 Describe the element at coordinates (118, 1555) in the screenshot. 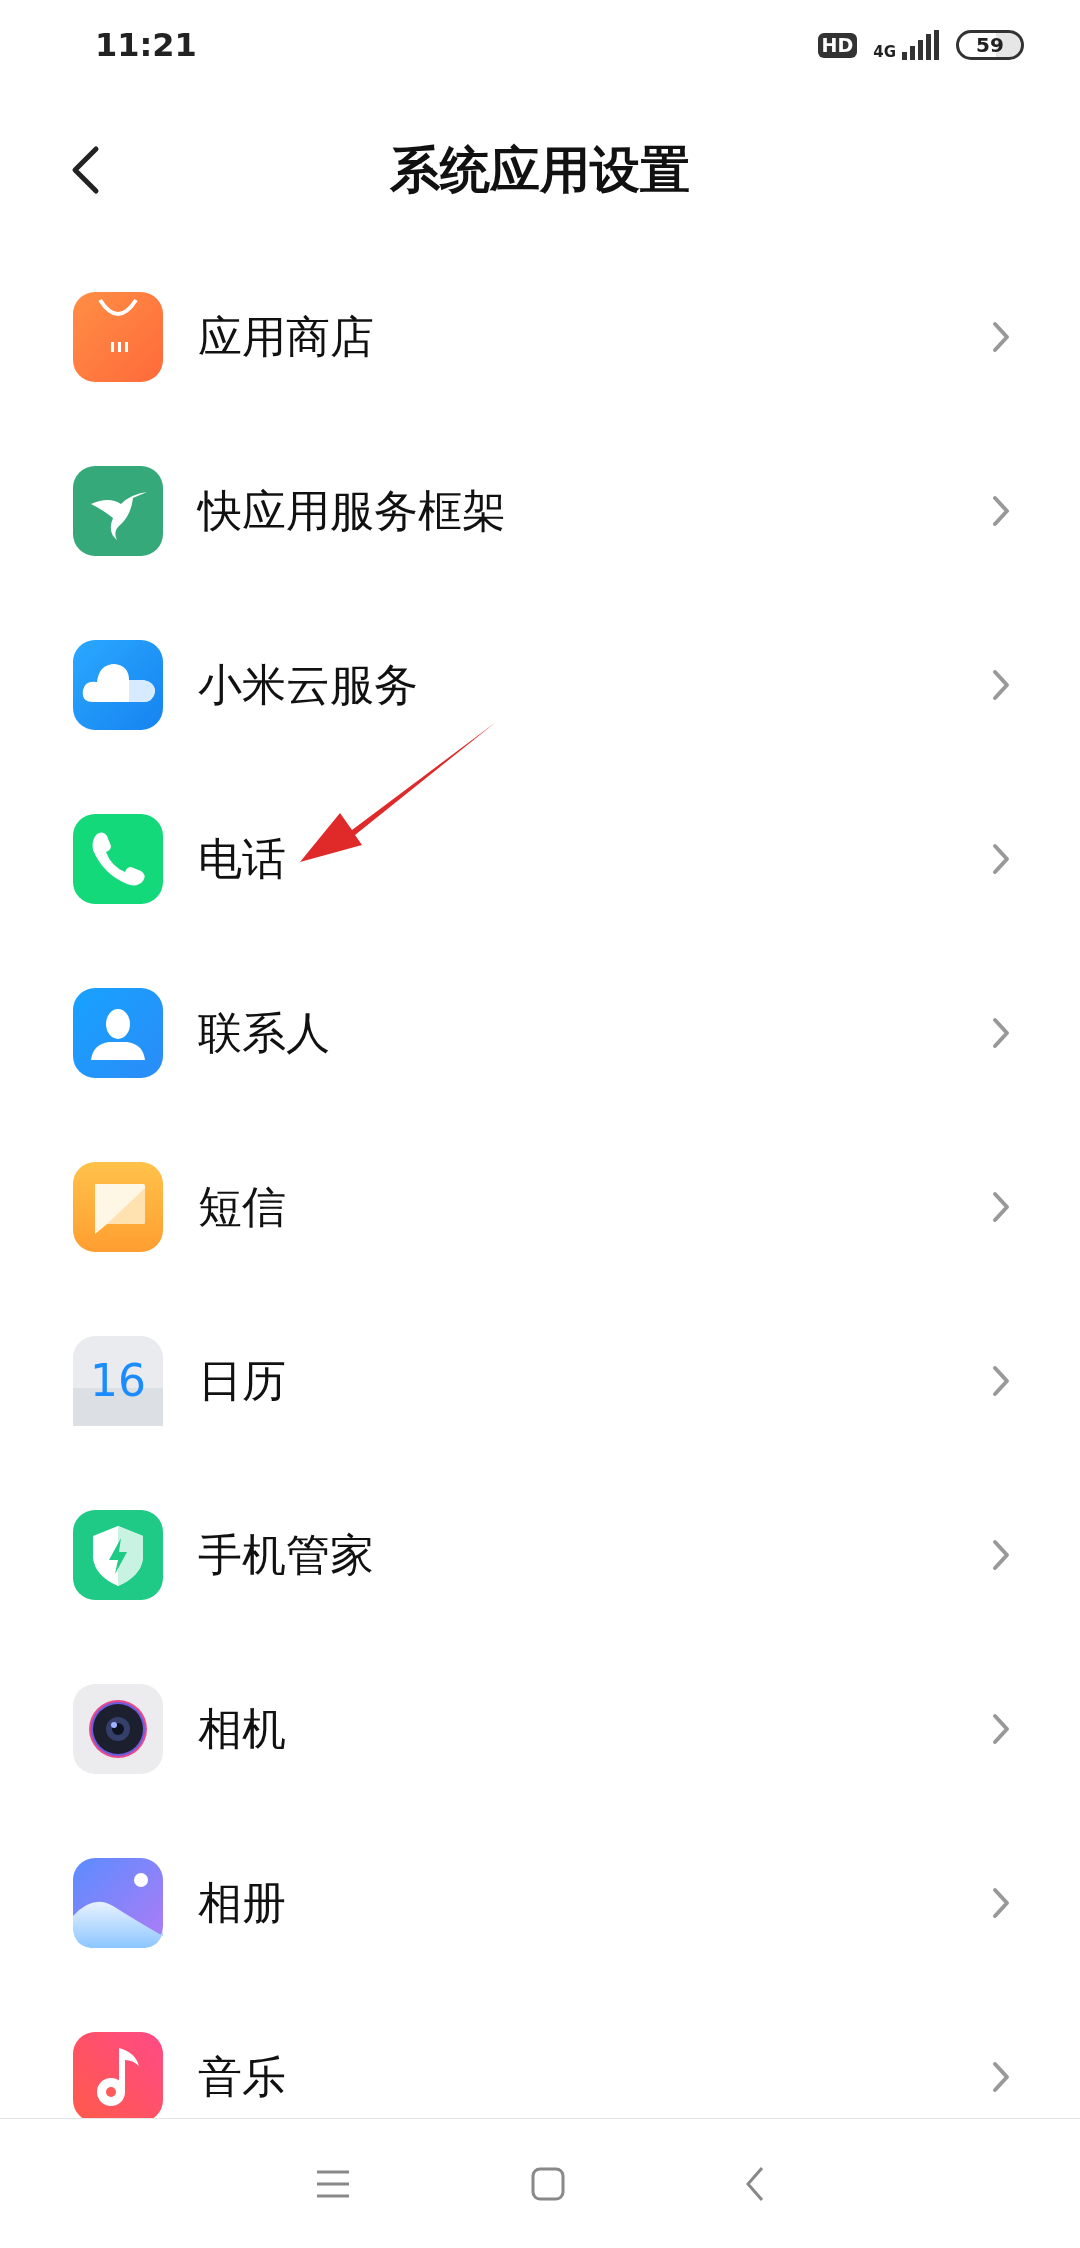

I see `shield-icon` at that location.